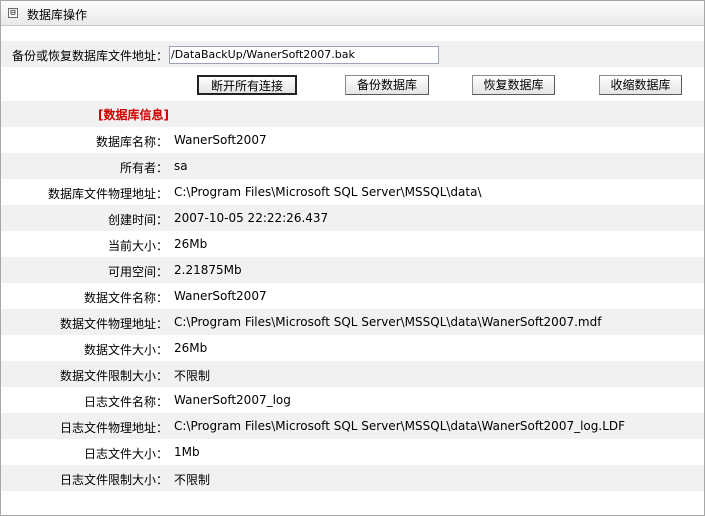 This screenshot has width=705, height=516. Describe the element at coordinates (113, 324) in the screenshot. I see `info-label: 数据文件物理地址：` at that location.